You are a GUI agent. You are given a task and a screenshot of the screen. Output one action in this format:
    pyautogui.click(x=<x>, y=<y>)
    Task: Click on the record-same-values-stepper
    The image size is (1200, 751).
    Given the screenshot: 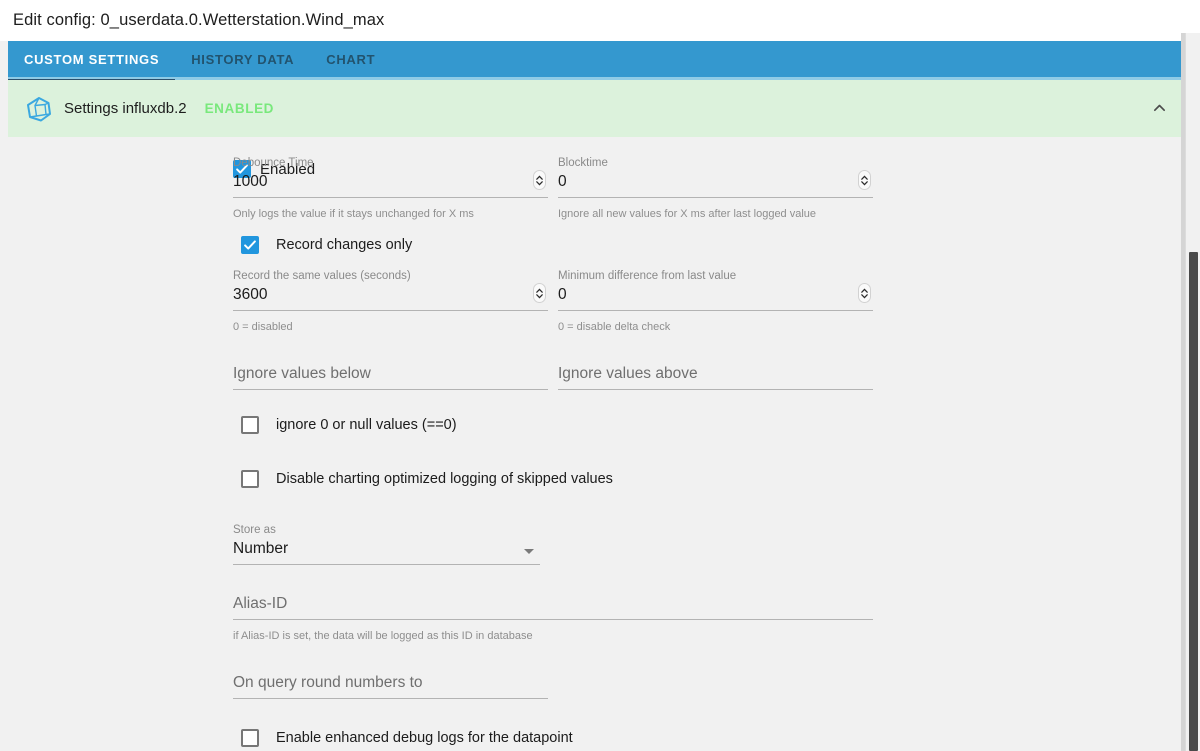 What is the action you would take?
    pyautogui.click(x=539, y=293)
    